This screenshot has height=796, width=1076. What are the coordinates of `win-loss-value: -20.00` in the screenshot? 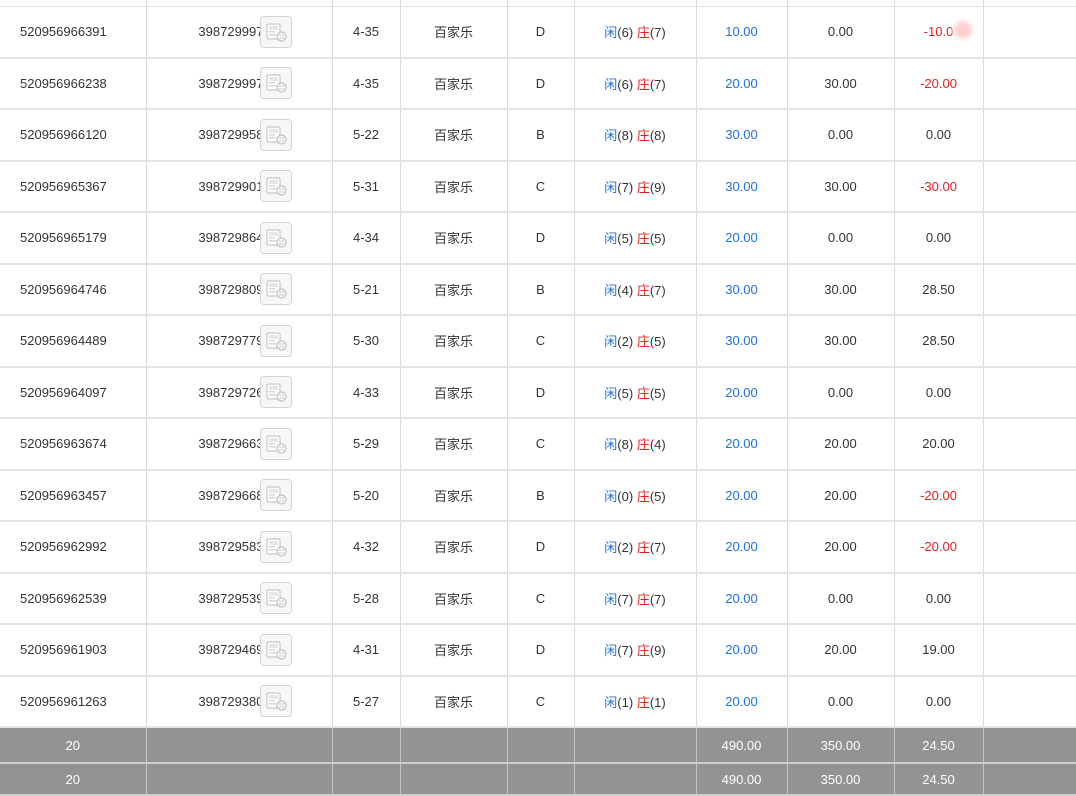 It's located at (938, 83).